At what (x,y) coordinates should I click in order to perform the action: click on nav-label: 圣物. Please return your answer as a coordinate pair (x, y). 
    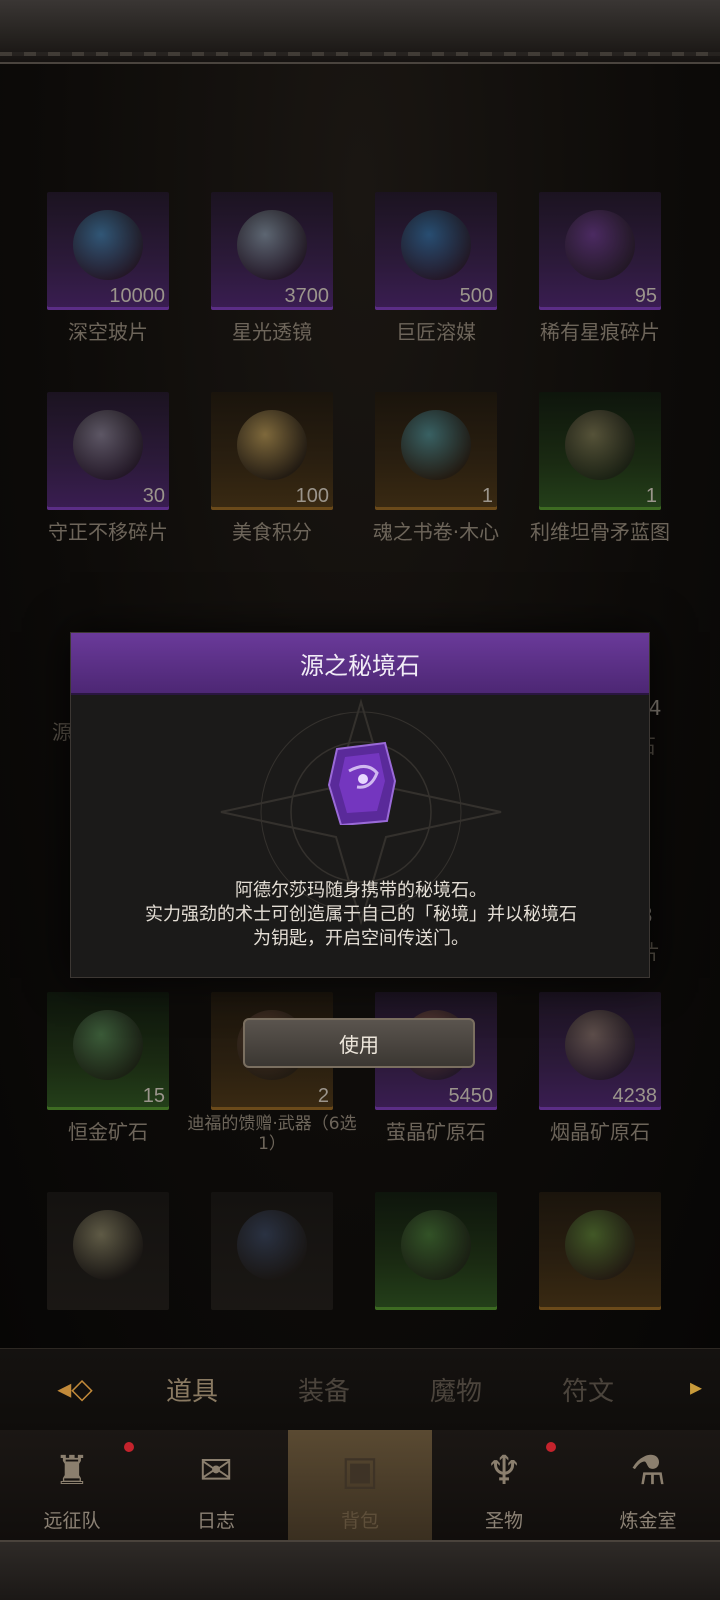
    Looking at the image, I should click on (503, 1521).